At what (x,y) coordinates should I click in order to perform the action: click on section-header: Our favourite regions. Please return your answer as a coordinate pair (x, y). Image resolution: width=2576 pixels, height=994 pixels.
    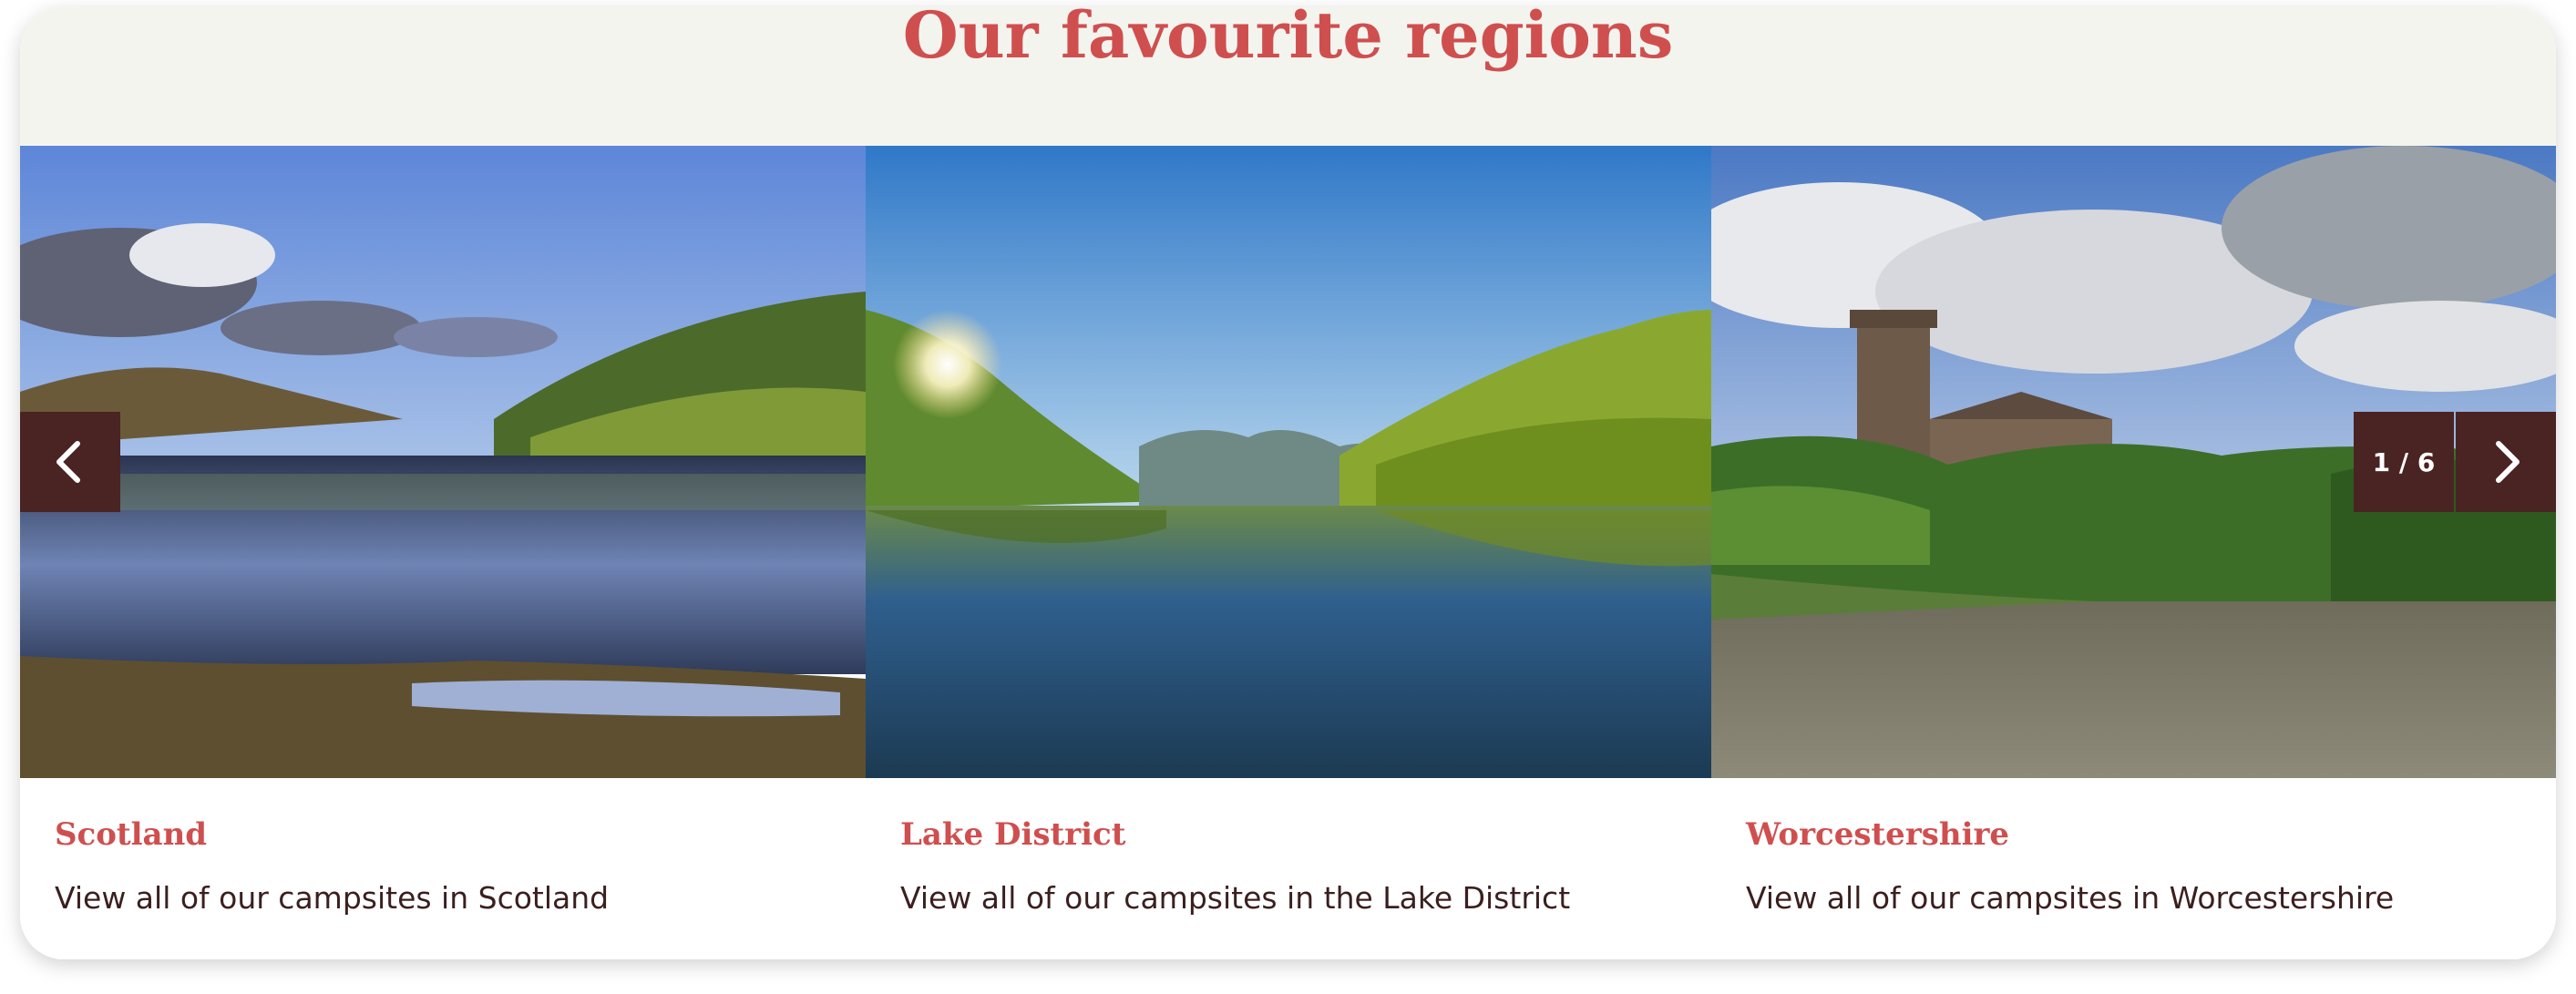
    Looking at the image, I should click on (1288, 76).